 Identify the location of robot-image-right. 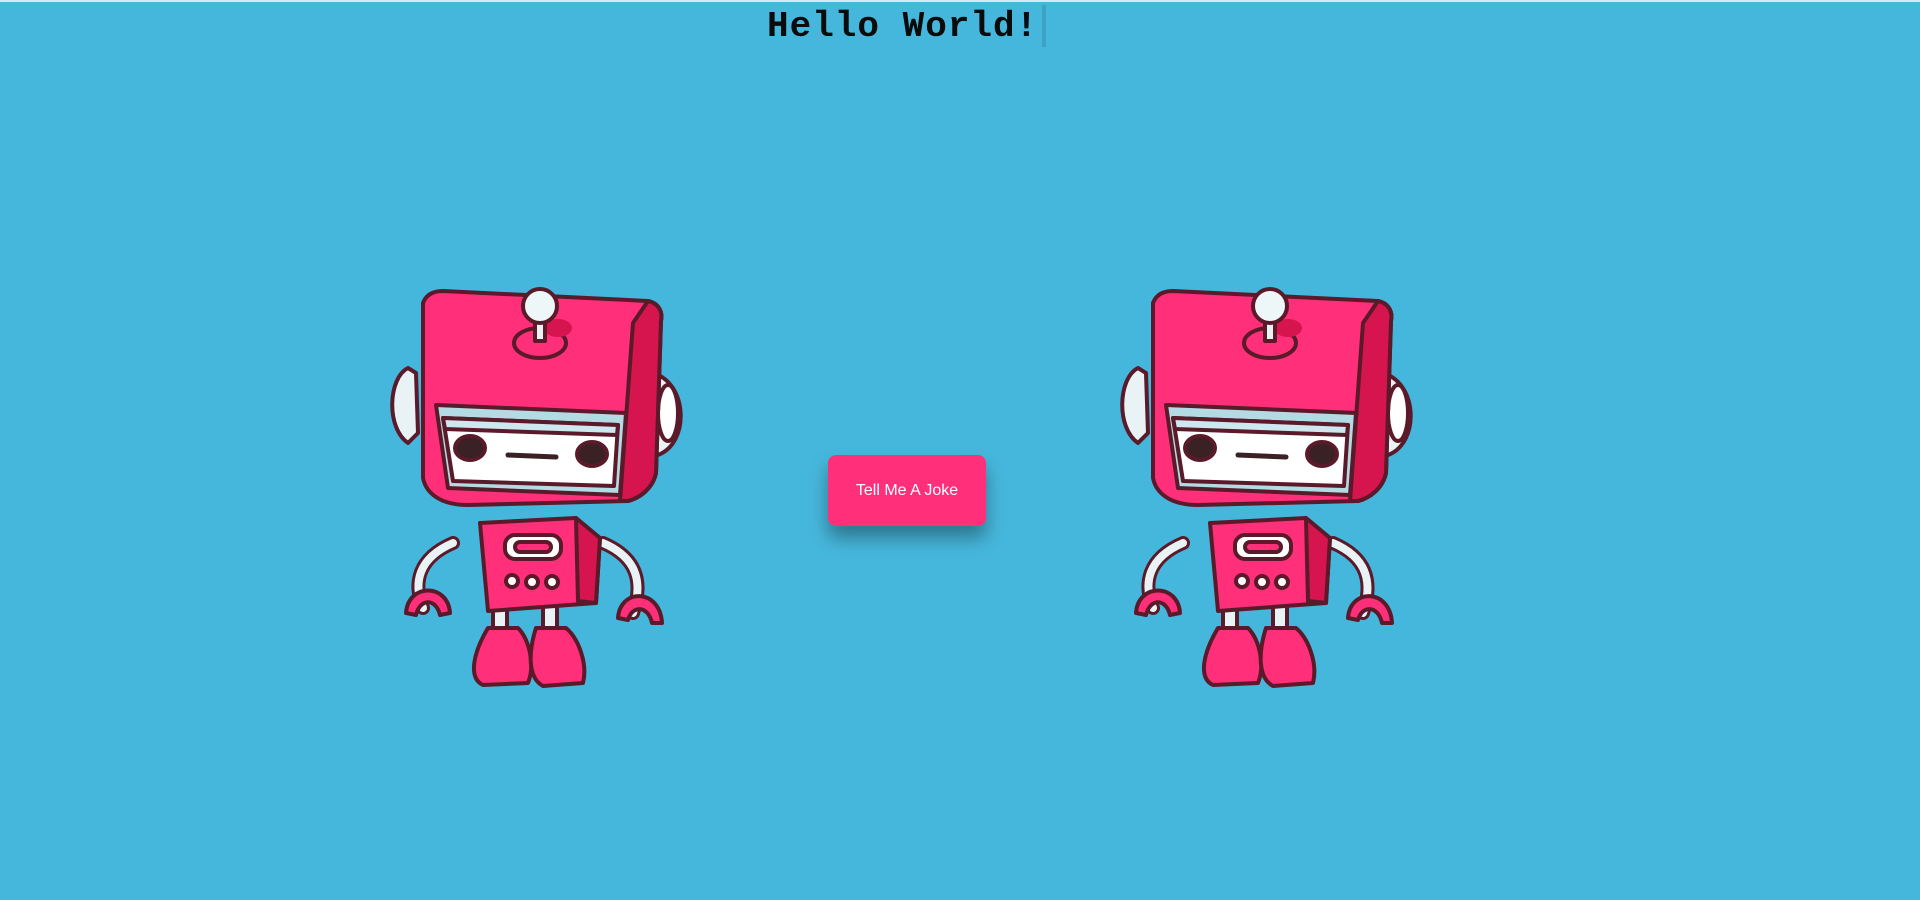
(1273, 493).